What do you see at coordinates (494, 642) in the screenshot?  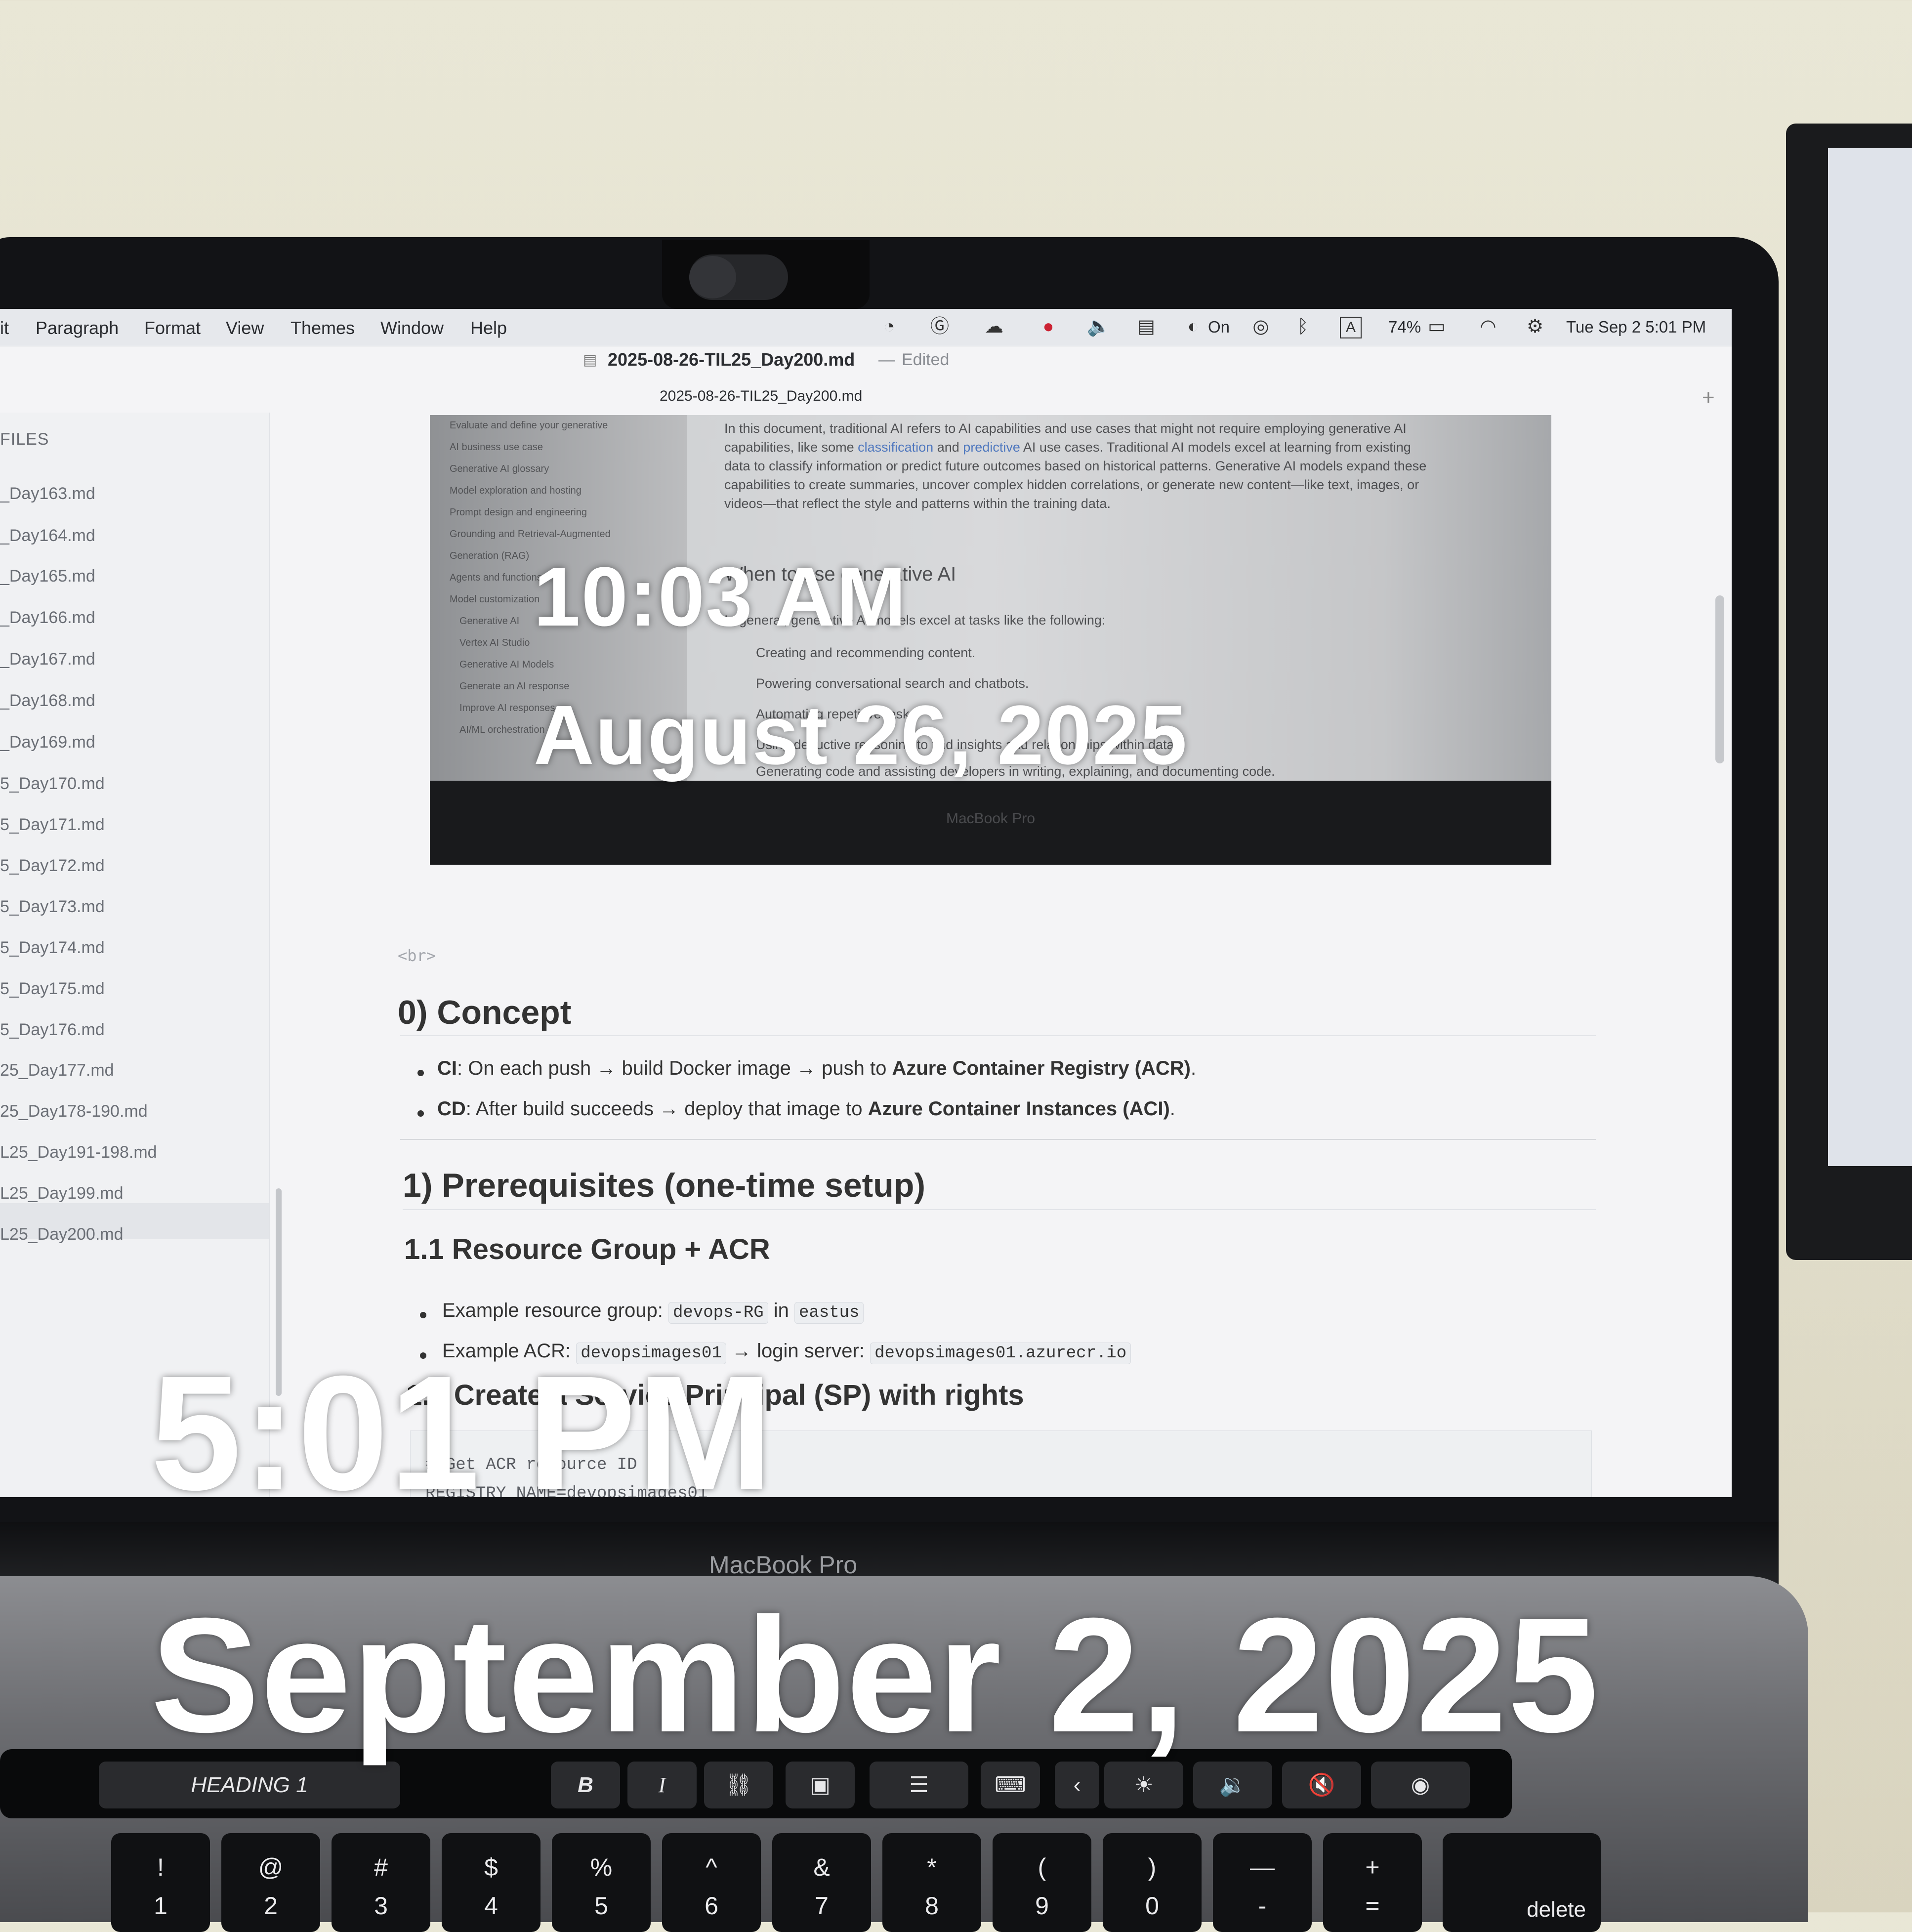 I see `photo-nav-item: Vertex AI Studio` at bounding box center [494, 642].